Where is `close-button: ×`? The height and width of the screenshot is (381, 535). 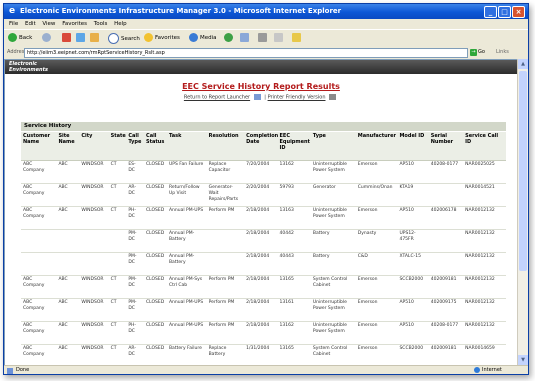 close-button: × is located at coordinates (518, 12).